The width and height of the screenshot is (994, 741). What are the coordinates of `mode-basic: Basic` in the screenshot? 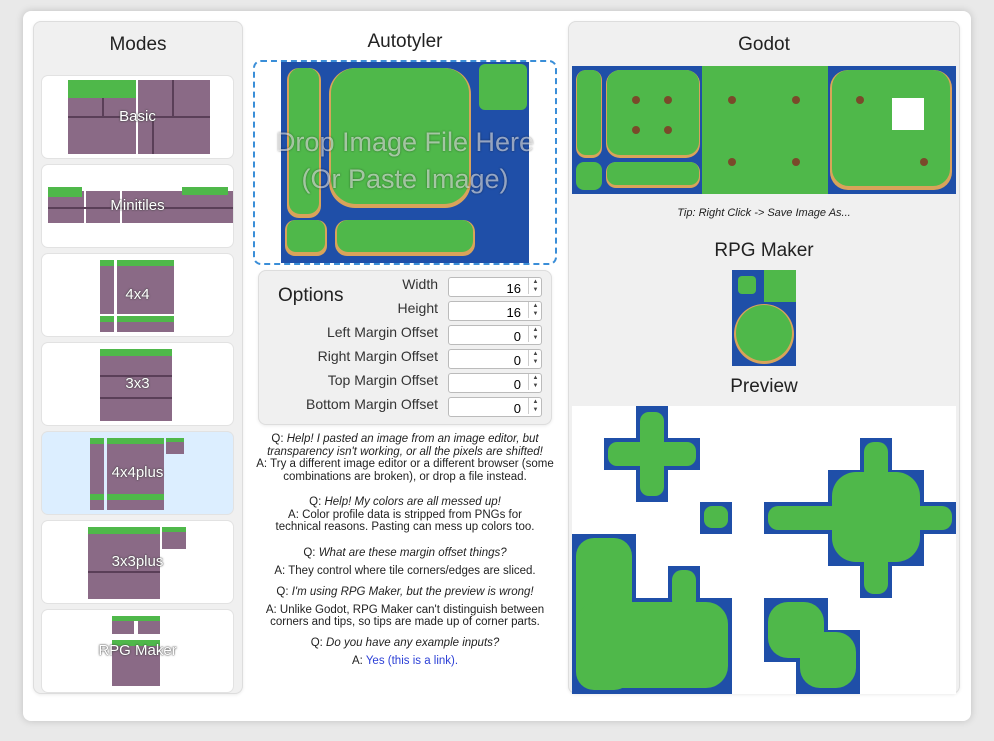 It's located at (137, 117).